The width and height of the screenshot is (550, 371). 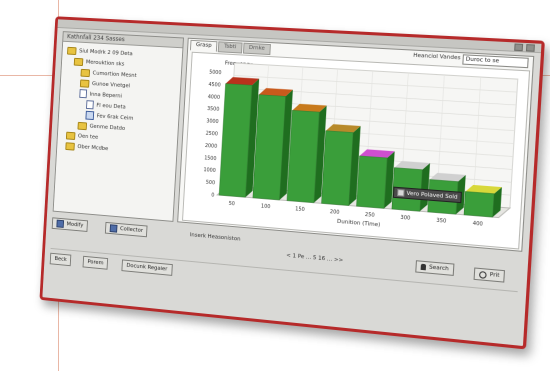 What do you see at coordinates (131, 230) in the screenshot?
I see `collector-label: Collector` at bounding box center [131, 230].